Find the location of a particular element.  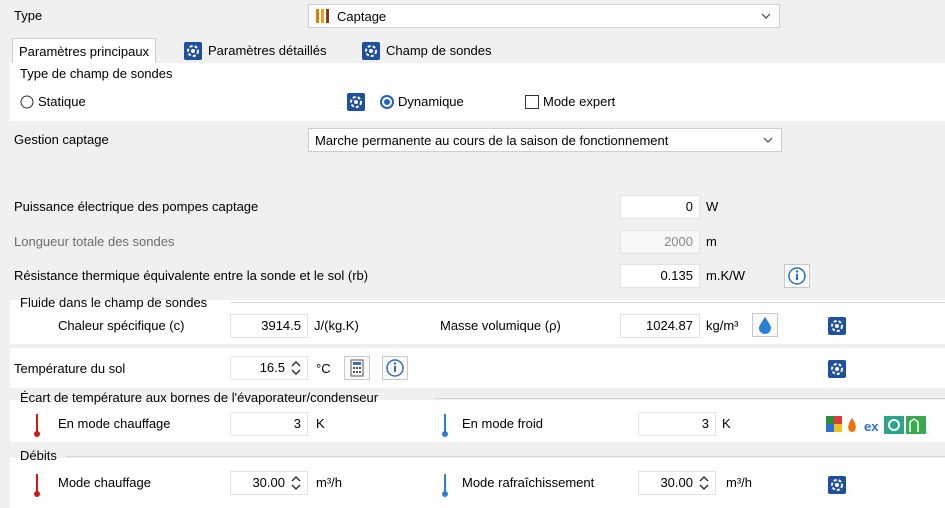

masse-input: 1024.87 is located at coordinates (660, 326).